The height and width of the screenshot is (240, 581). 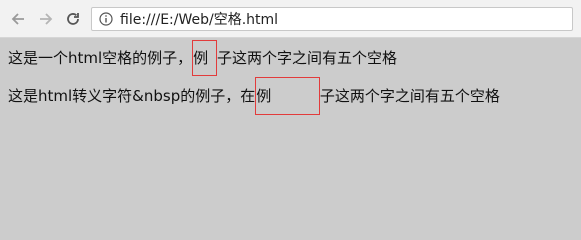 I want to click on url-text: file:///E:/Web/空格.html, so click(x=199, y=19).